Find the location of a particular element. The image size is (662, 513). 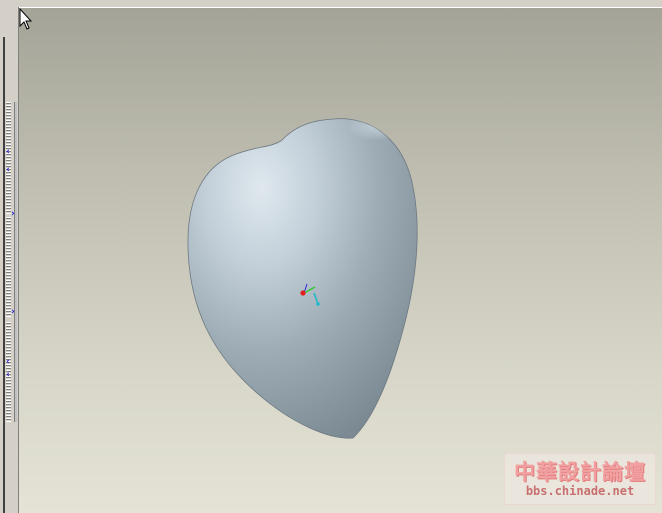

side-rail is located at coordinates (4, 275).